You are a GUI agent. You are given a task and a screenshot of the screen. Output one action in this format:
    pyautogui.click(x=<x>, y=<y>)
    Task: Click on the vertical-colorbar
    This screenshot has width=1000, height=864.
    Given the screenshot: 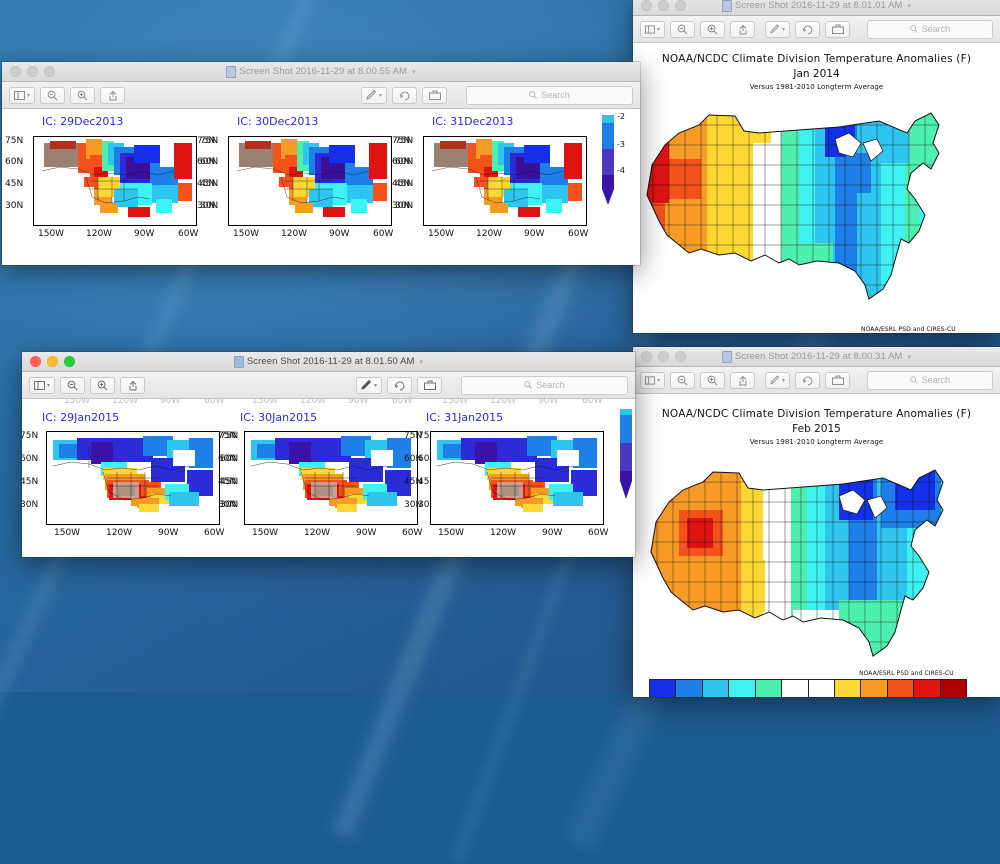 What is the action you would take?
    pyautogui.click(x=626, y=454)
    